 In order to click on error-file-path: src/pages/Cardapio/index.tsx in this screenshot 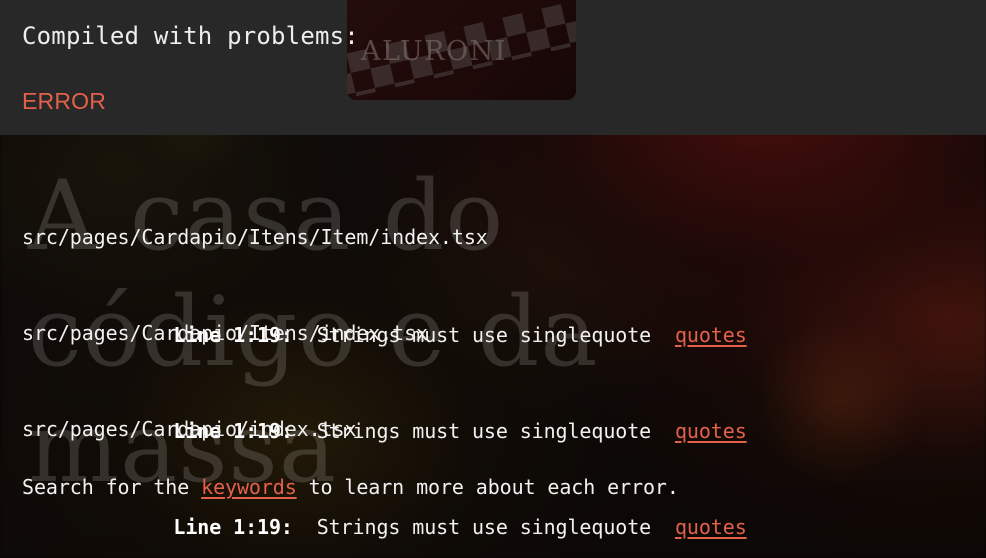, I will do `click(189, 429)`.